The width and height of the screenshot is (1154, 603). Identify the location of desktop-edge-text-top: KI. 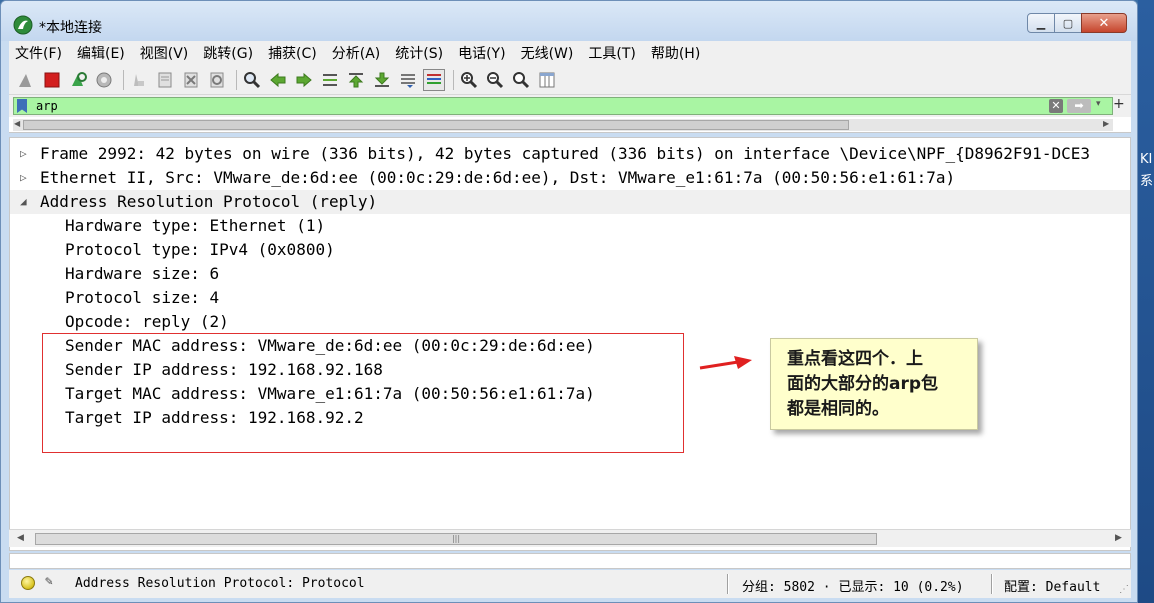
(1146, 159).